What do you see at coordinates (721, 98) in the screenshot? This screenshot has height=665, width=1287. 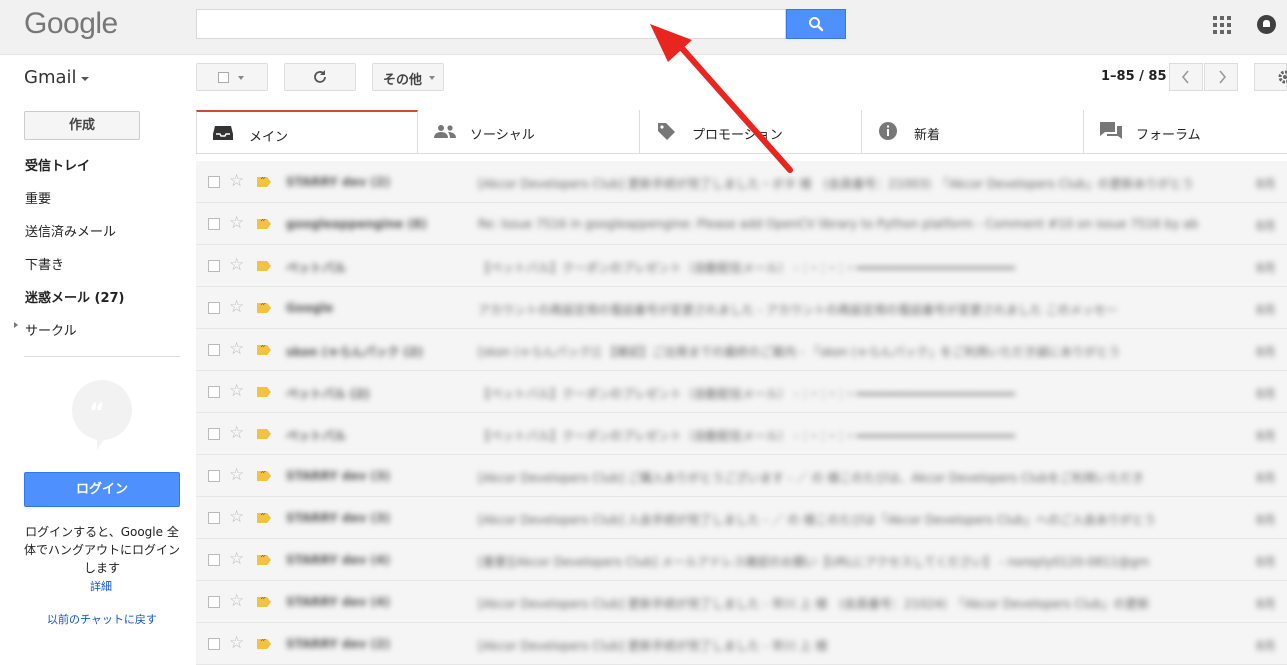 I see `annotation-arrow` at bounding box center [721, 98].